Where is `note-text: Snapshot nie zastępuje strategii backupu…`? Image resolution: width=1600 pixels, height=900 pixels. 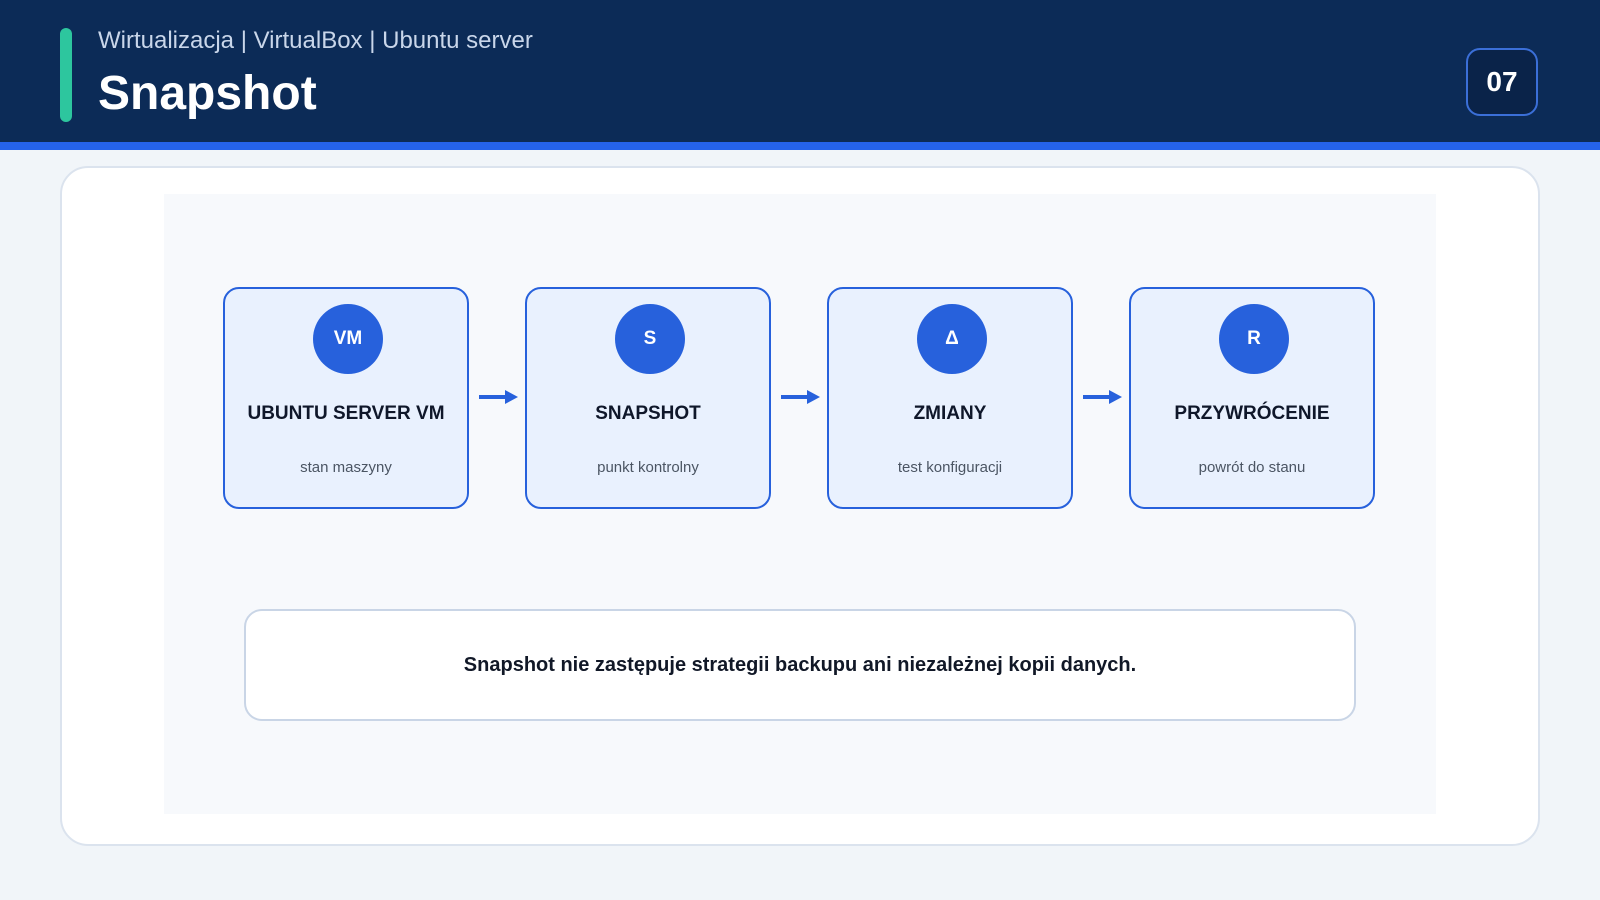
note-text: Snapshot nie zastępuje strategii backupu… is located at coordinates (800, 664).